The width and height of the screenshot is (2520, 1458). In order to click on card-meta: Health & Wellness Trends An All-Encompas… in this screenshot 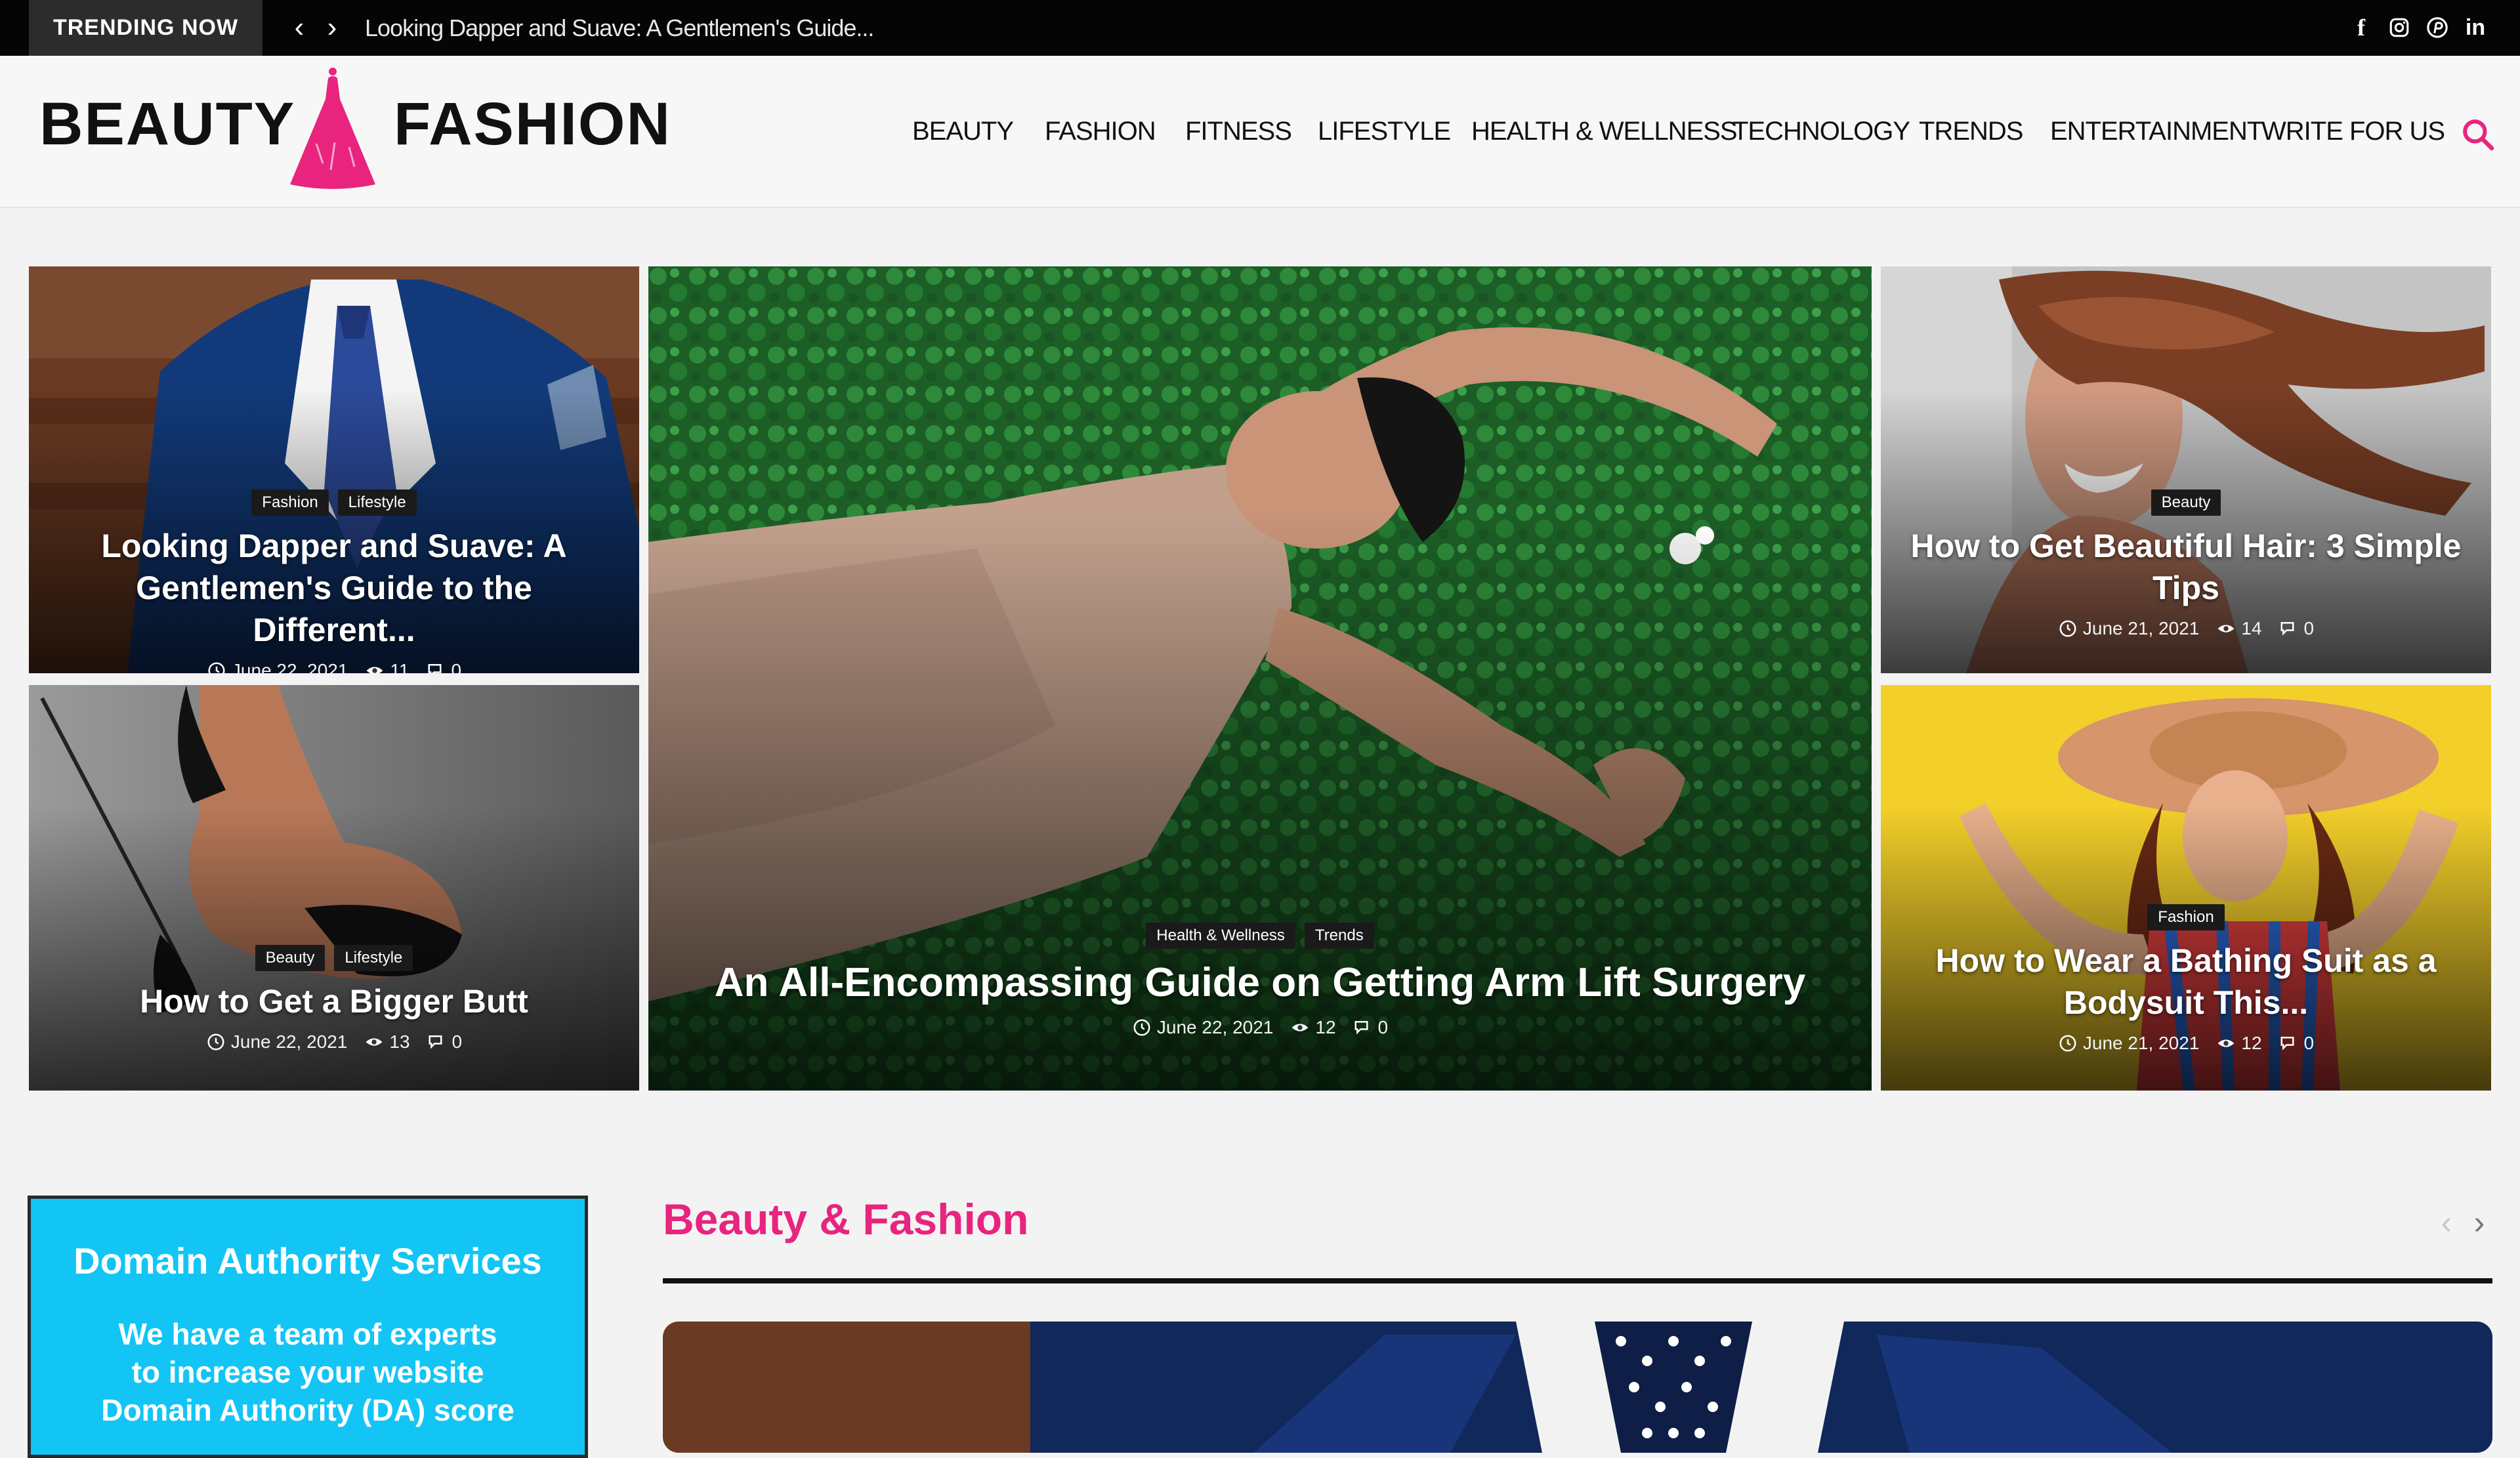, I will do `click(1260, 980)`.